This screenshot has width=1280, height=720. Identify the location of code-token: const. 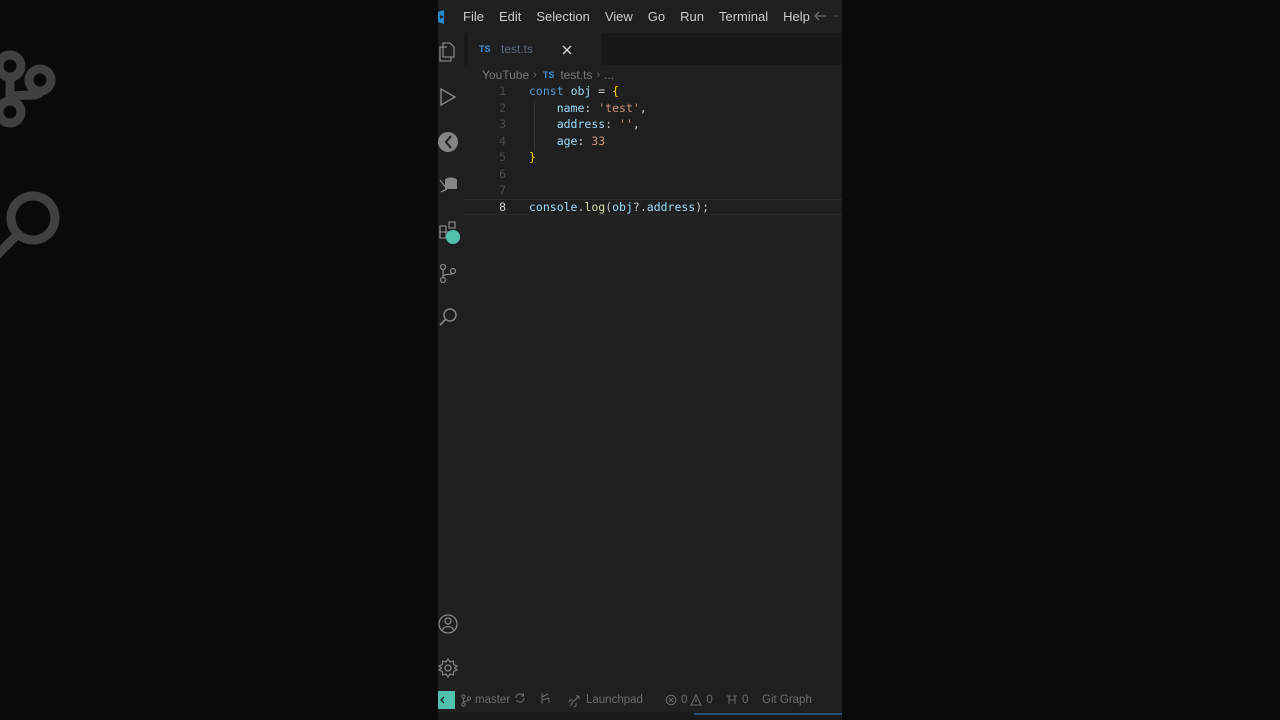
(546, 91).